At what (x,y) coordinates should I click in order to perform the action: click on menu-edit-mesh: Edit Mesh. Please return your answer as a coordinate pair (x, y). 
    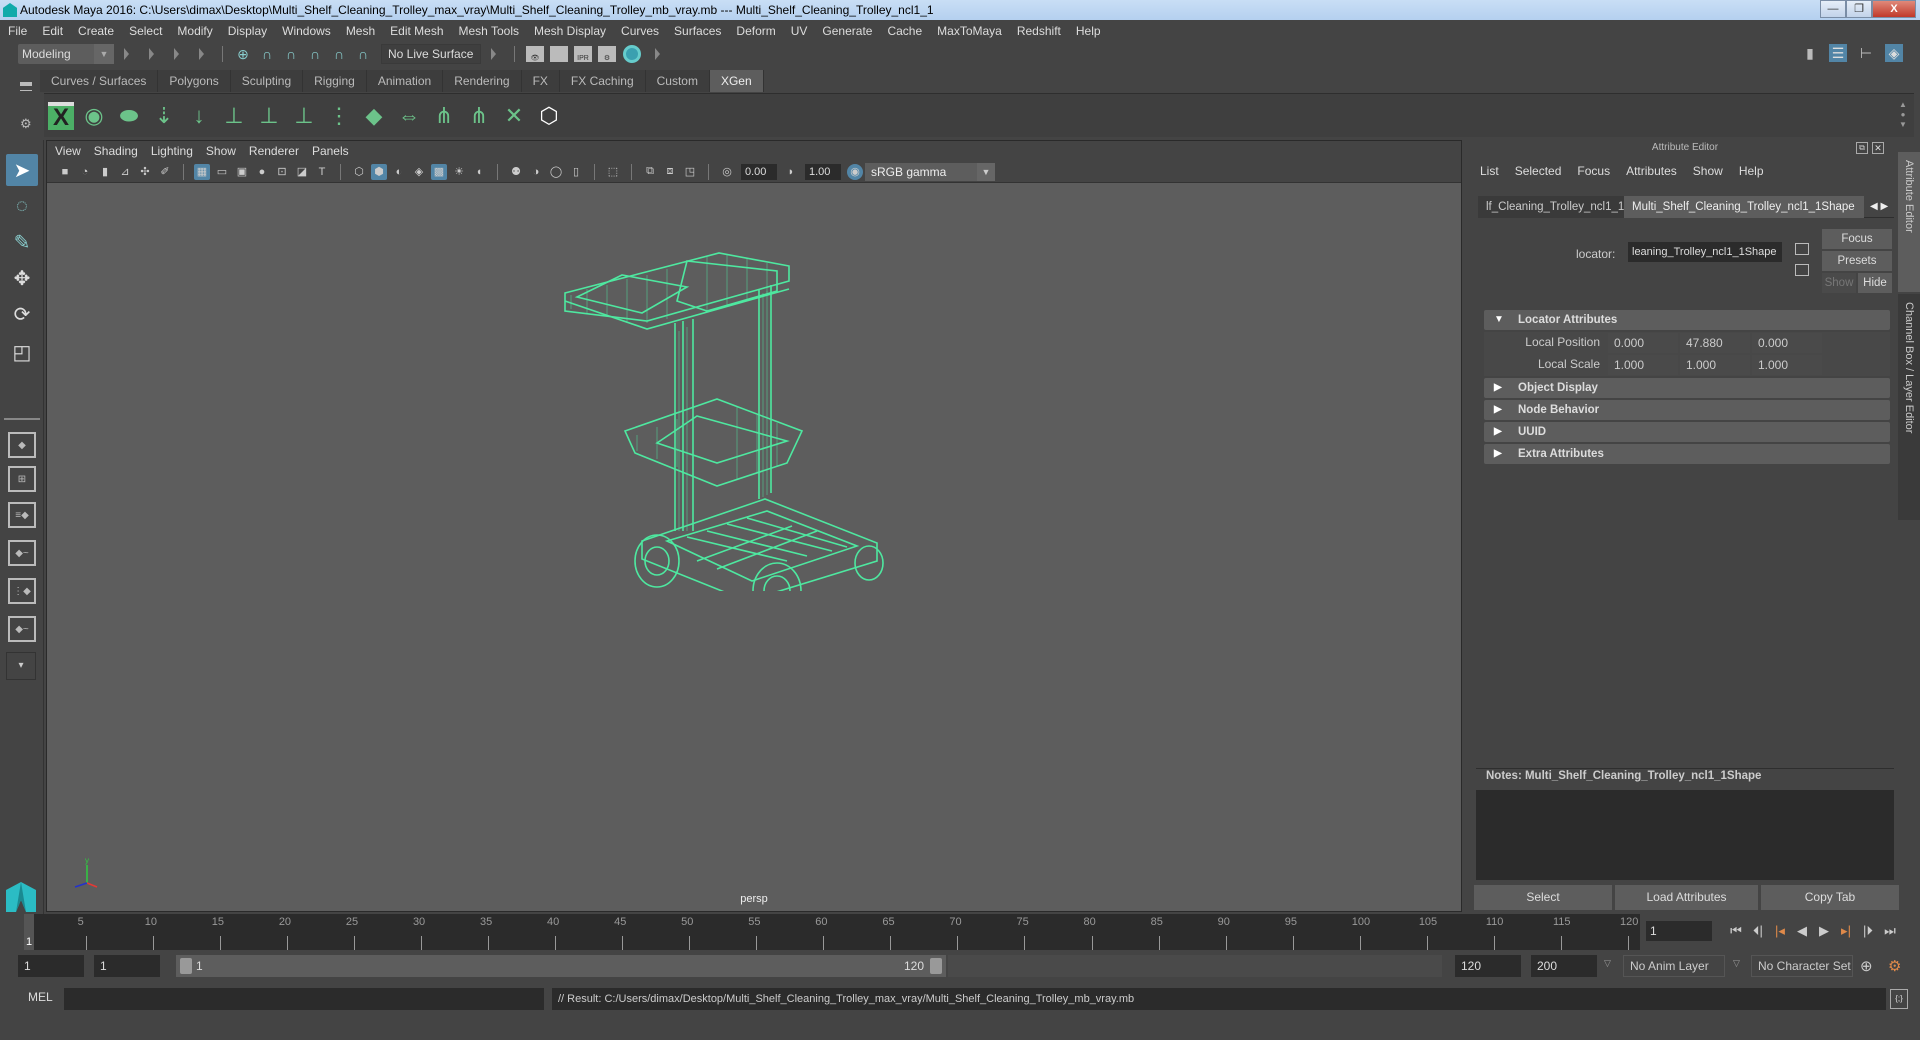
    Looking at the image, I should click on (416, 31).